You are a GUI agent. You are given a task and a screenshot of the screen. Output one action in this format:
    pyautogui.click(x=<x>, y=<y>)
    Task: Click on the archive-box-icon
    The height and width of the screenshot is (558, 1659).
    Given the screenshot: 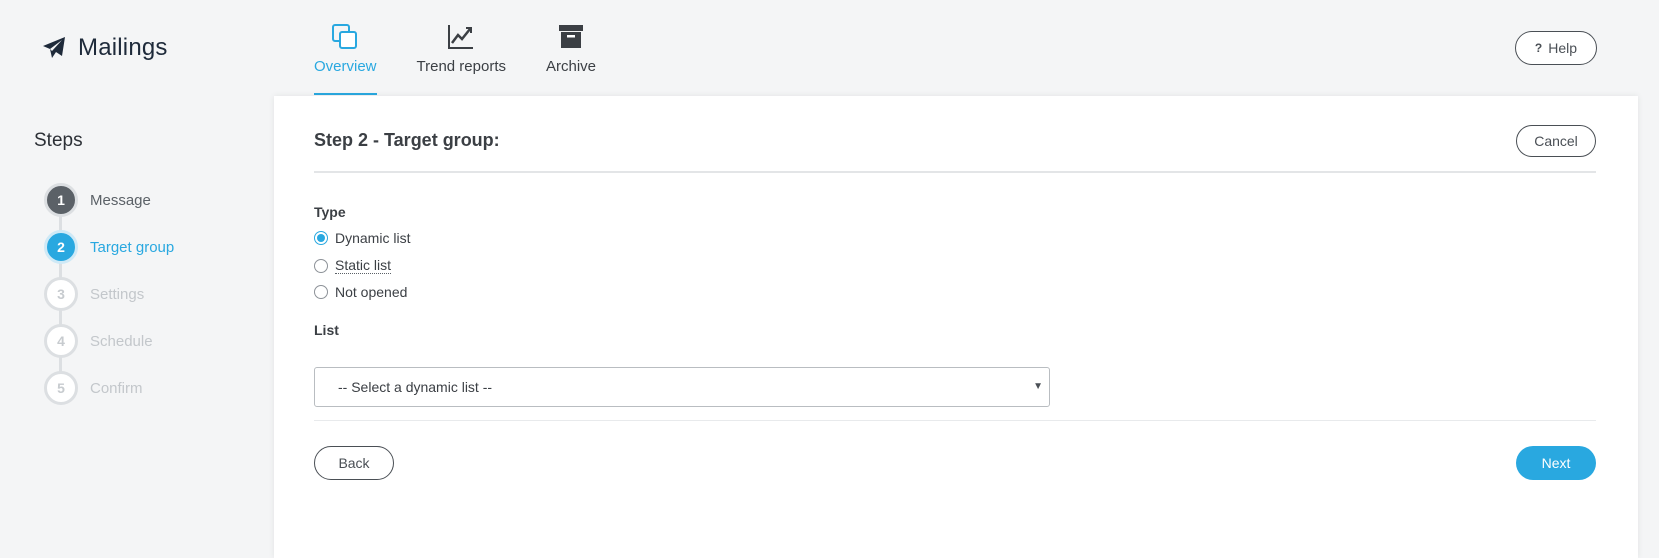 What is the action you would take?
    pyautogui.click(x=571, y=36)
    